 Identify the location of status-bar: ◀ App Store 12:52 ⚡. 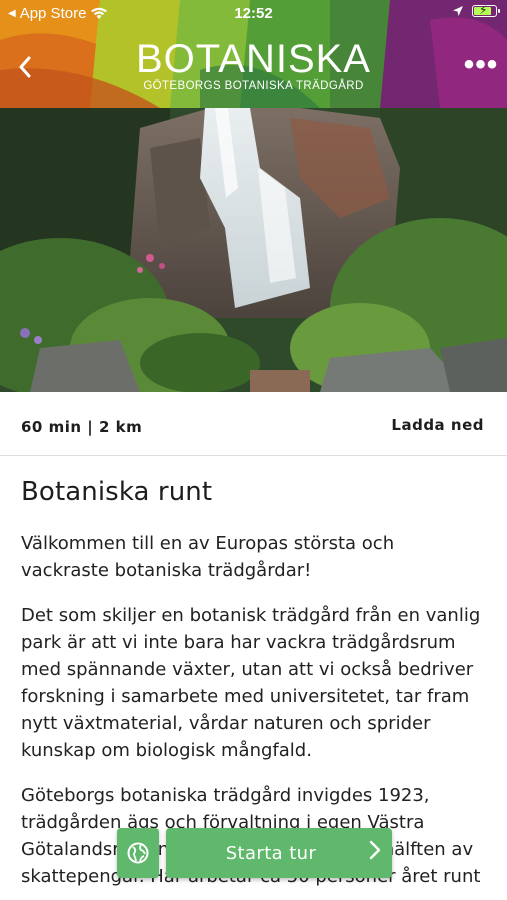
(253, 14).